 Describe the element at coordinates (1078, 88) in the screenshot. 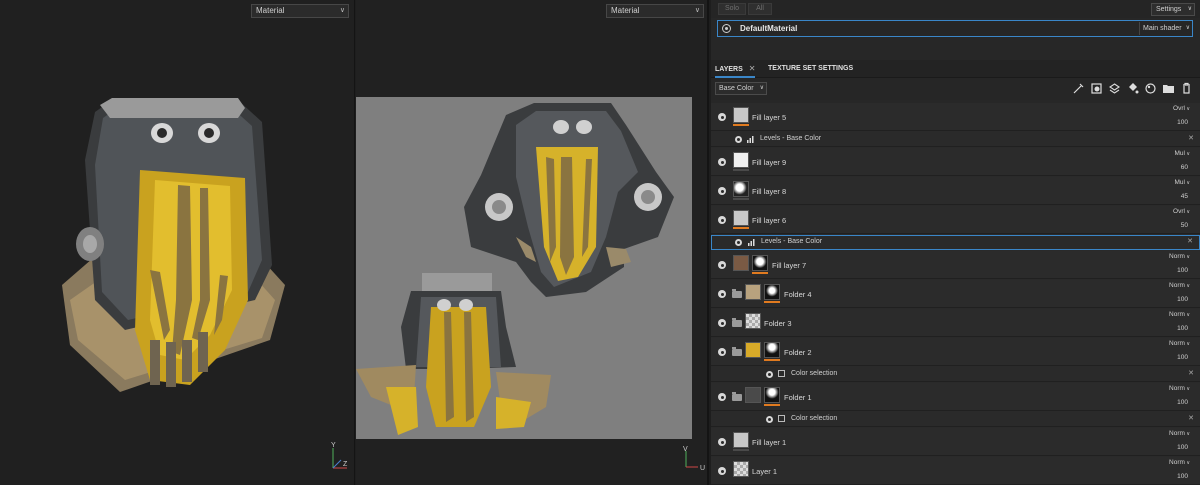

I see `add-effect-icon` at that location.